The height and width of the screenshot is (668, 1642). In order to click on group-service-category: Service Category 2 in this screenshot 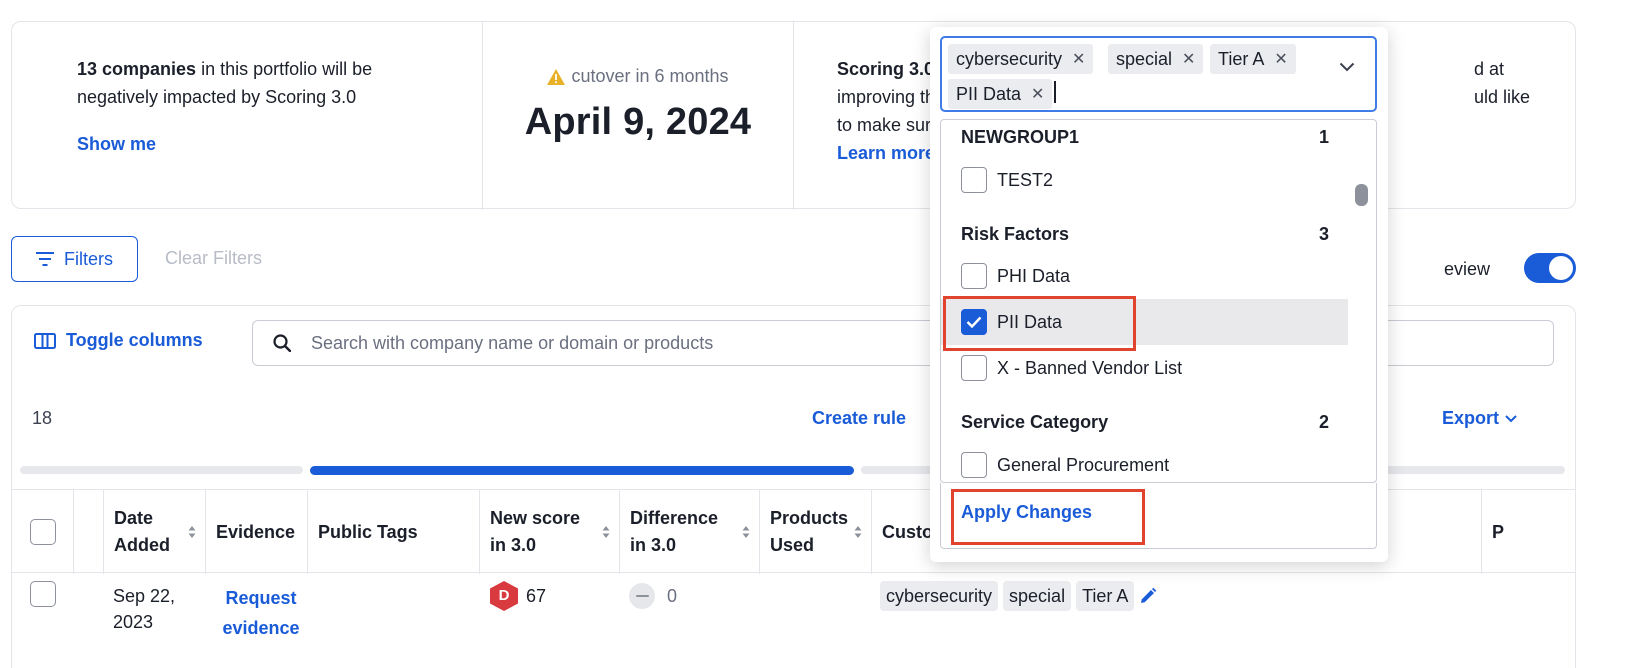, I will do `click(1145, 422)`.